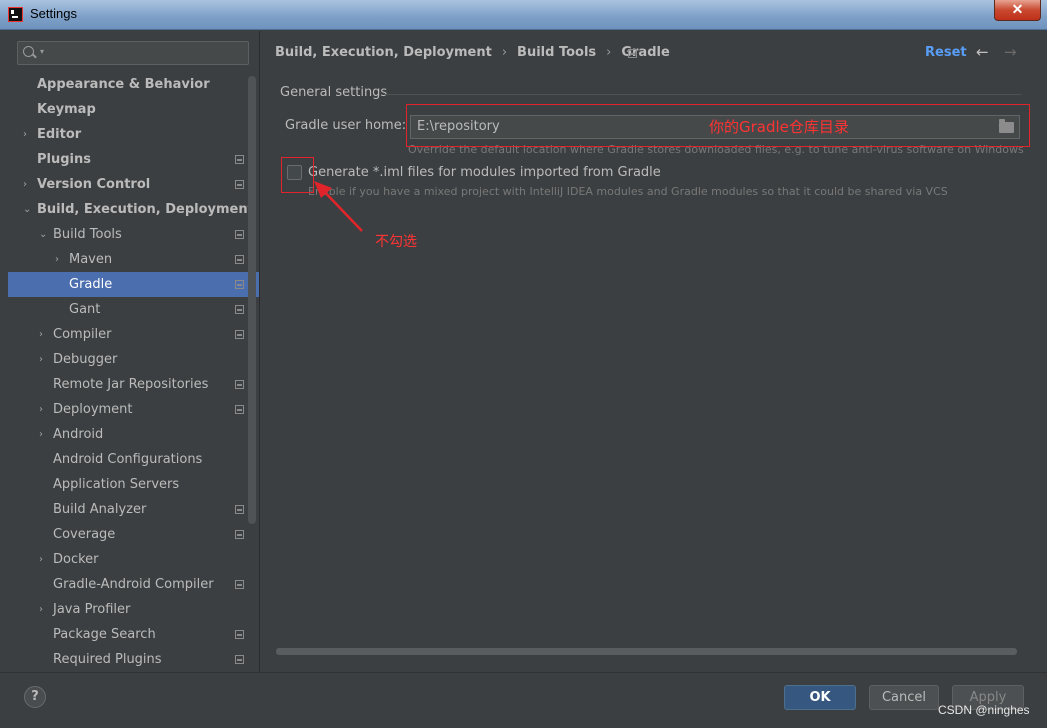 The width and height of the screenshot is (1047, 728). Describe the element at coordinates (104, 634) in the screenshot. I see `sidebar-item-label: Package Search` at that location.